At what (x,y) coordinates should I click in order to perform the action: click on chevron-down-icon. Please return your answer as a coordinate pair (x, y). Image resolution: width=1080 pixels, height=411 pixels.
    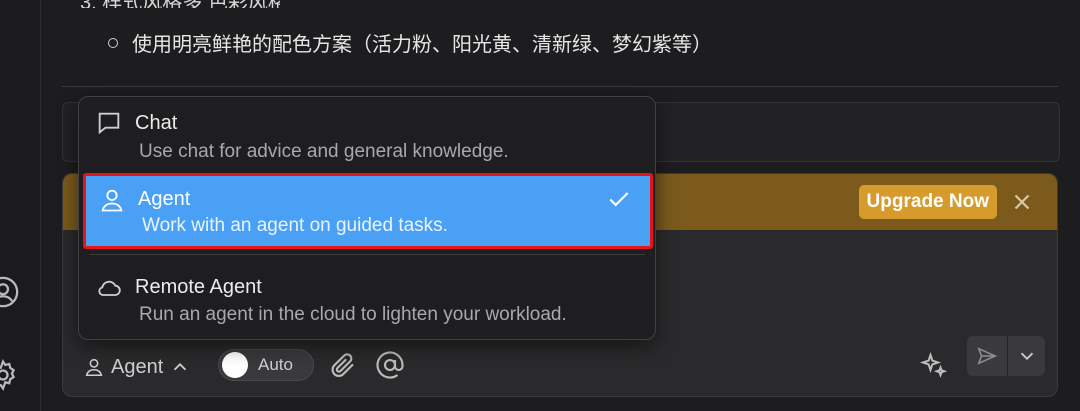
    Looking at the image, I should click on (1026, 356).